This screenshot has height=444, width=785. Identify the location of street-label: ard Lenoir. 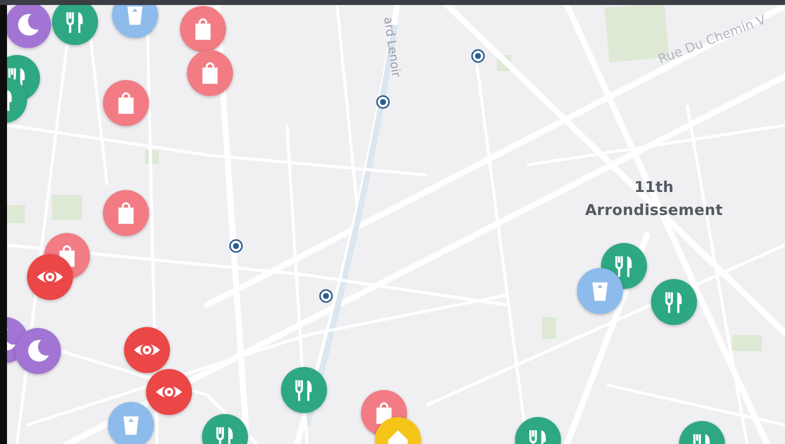
(392, 47).